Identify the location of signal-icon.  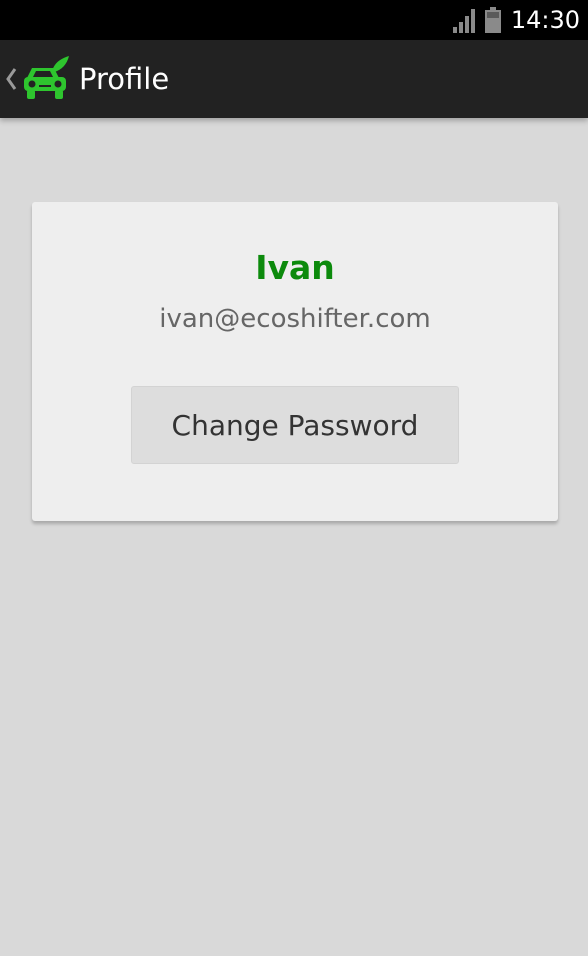
(463, 21).